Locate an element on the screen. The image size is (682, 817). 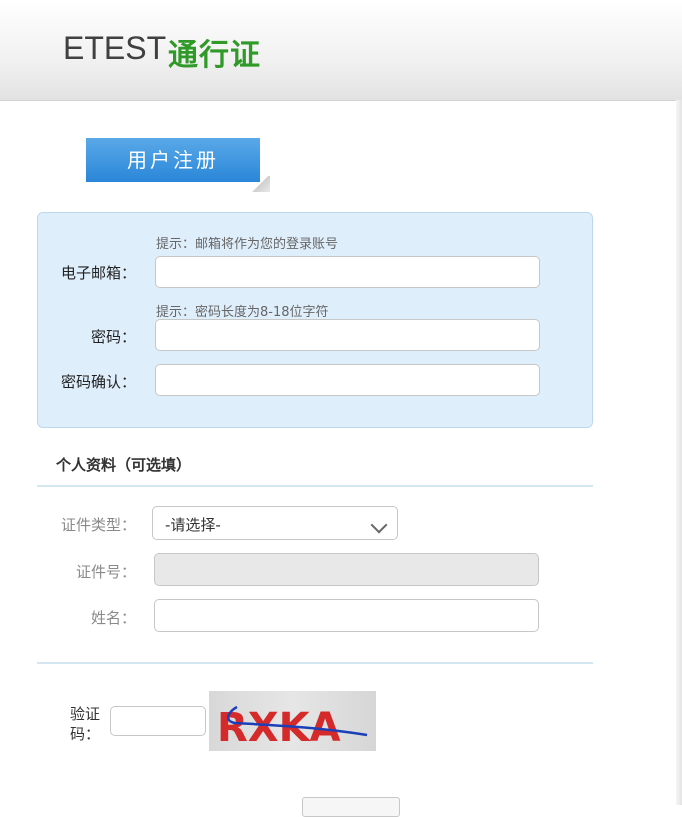
name-label: 姓名： is located at coordinates (113, 618).